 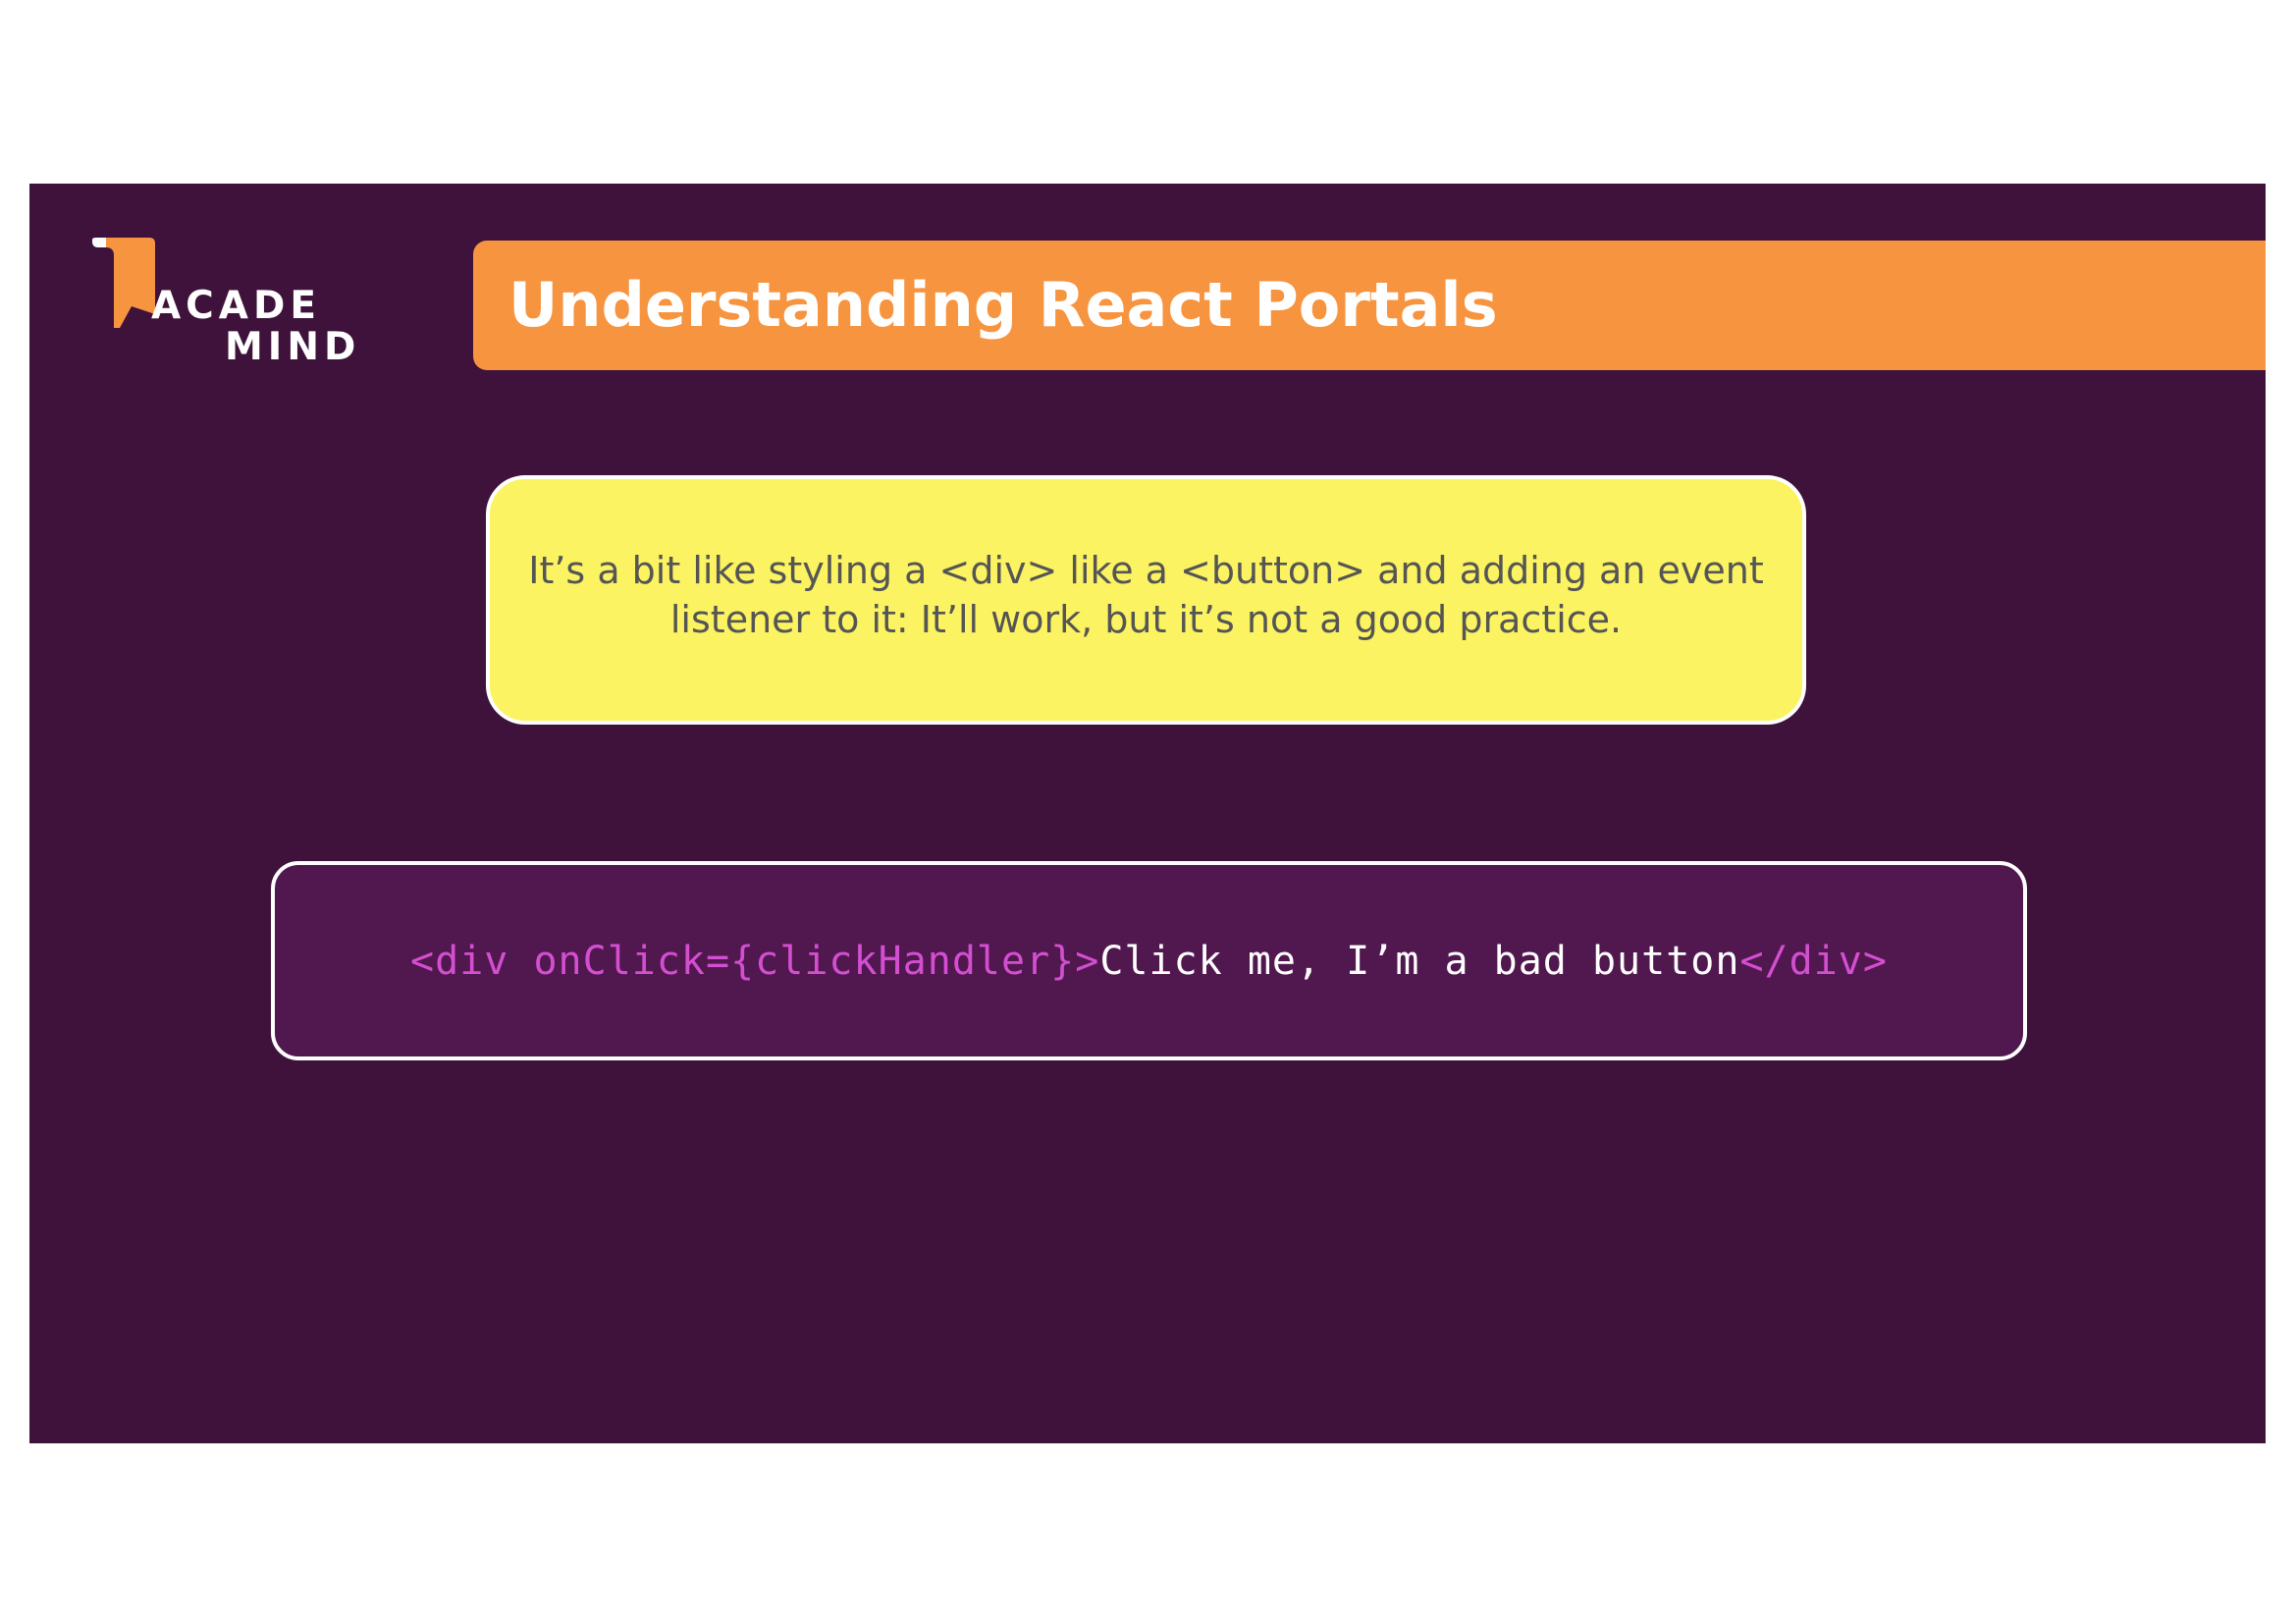 I want to click on academind-logo: ACADE MIND, so click(x=223, y=306).